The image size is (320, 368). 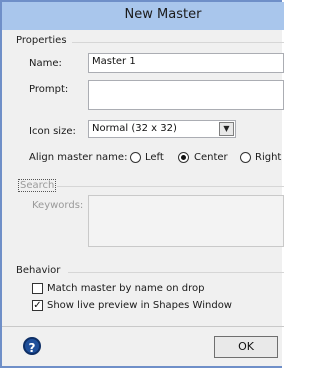 I want to click on keywords-input, so click(x=186, y=221).